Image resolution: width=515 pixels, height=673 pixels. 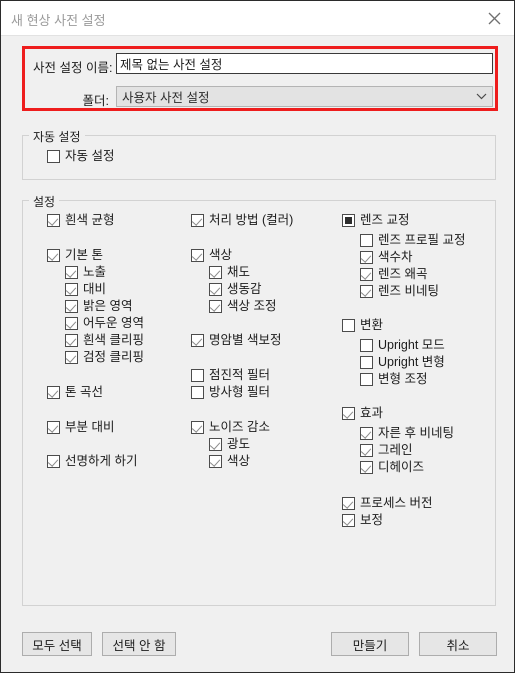 What do you see at coordinates (458, 644) in the screenshot?
I see `cancel-button: 취소` at bounding box center [458, 644].